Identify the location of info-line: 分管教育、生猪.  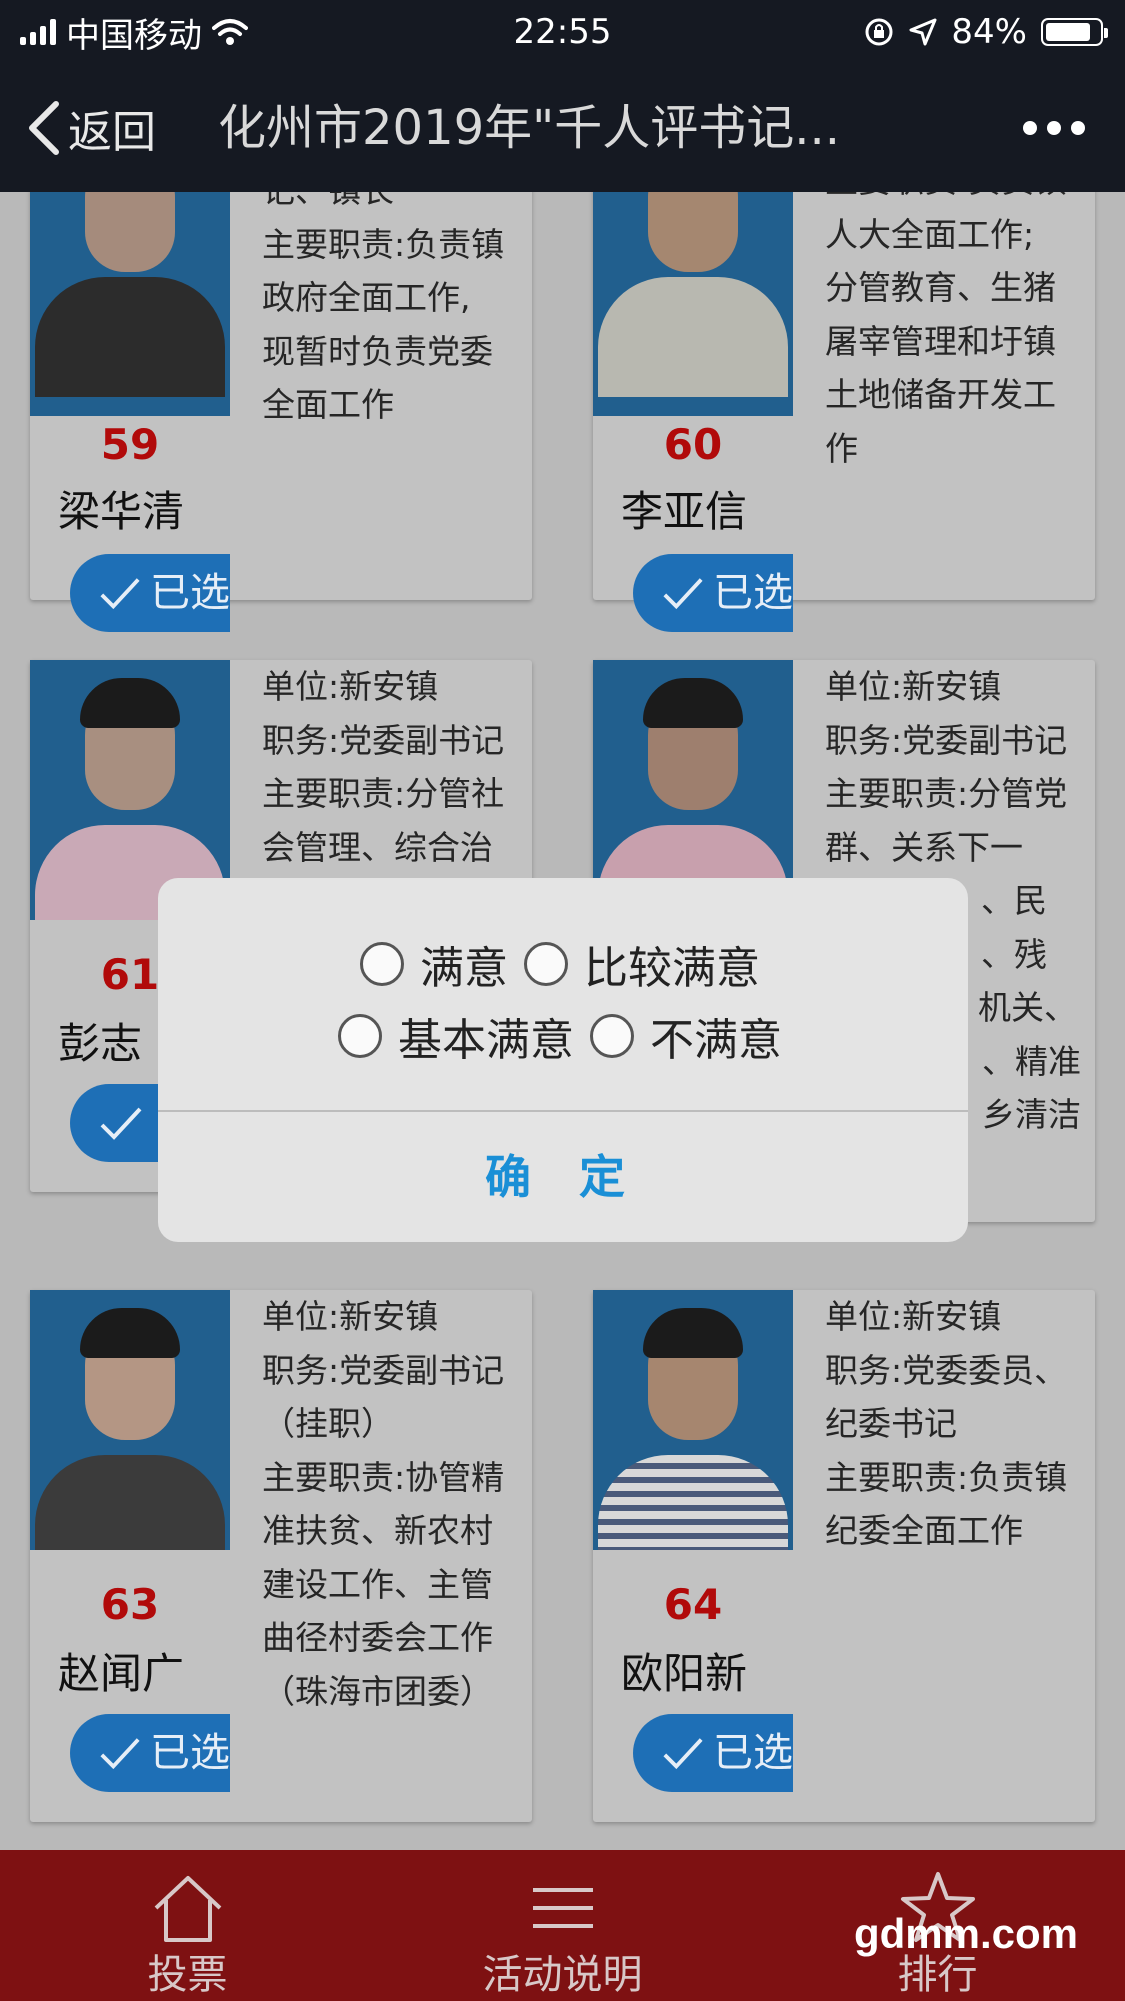
(940, 287).